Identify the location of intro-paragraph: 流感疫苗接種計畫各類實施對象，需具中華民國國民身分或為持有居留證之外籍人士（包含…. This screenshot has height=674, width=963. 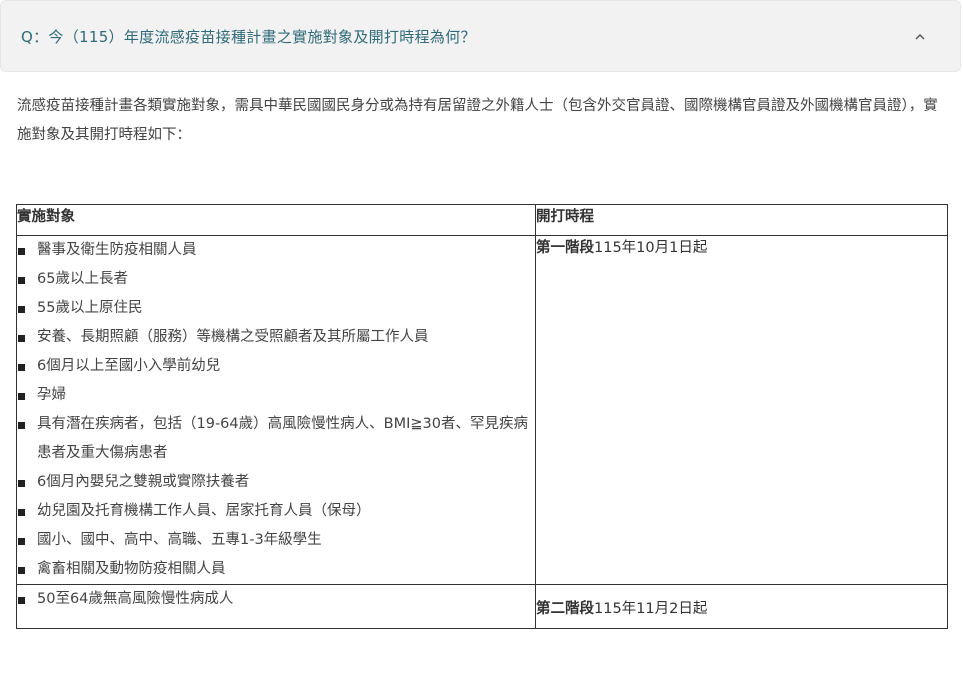
(477, 120).